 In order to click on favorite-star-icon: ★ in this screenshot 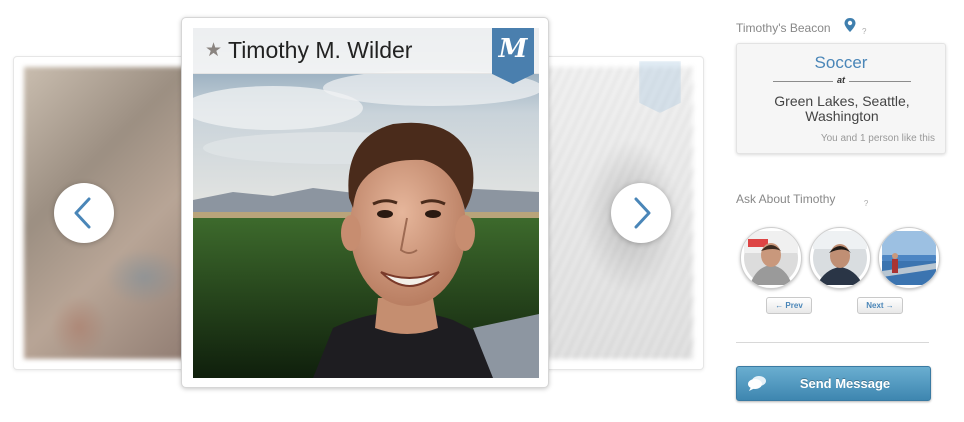, I will do `click(213, 50)`.